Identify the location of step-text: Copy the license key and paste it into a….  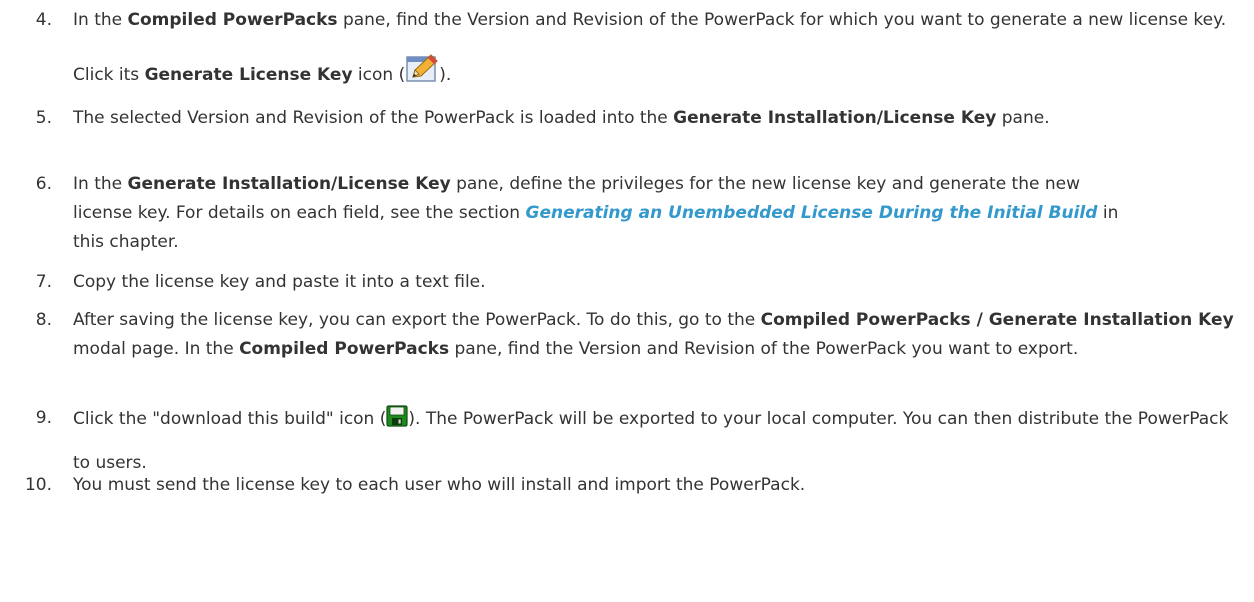
(655, 282).